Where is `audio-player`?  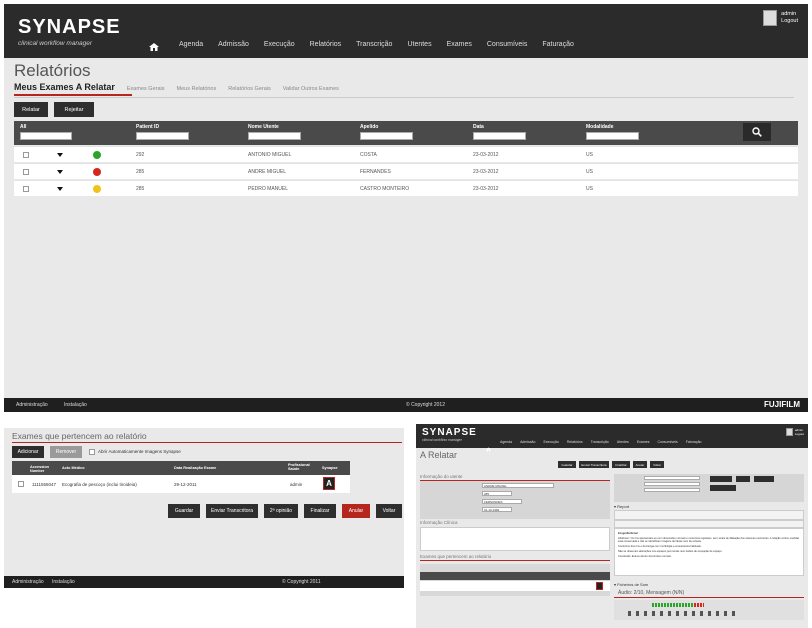 audio-player is located at coordinates (709, 610).